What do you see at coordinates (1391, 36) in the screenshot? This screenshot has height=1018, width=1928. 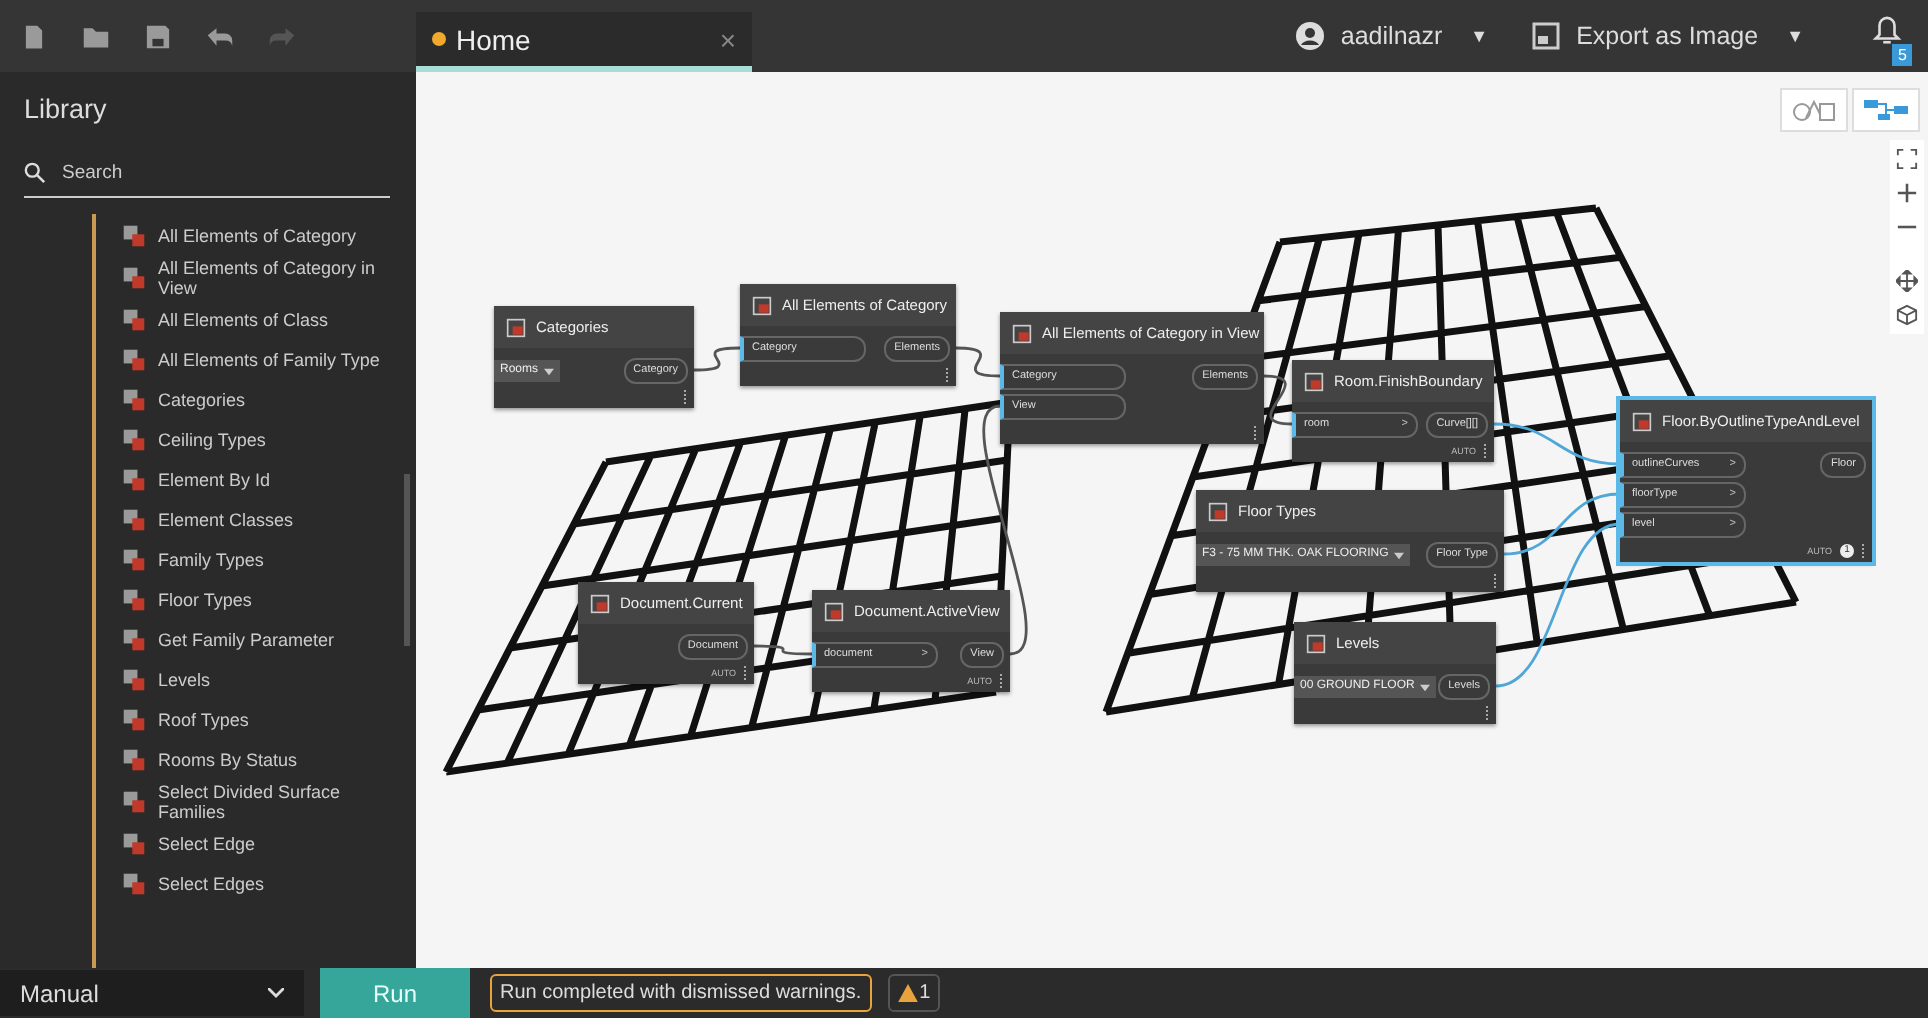 I see `user-name: aadilnazr` at bounding box center [1391, 36].